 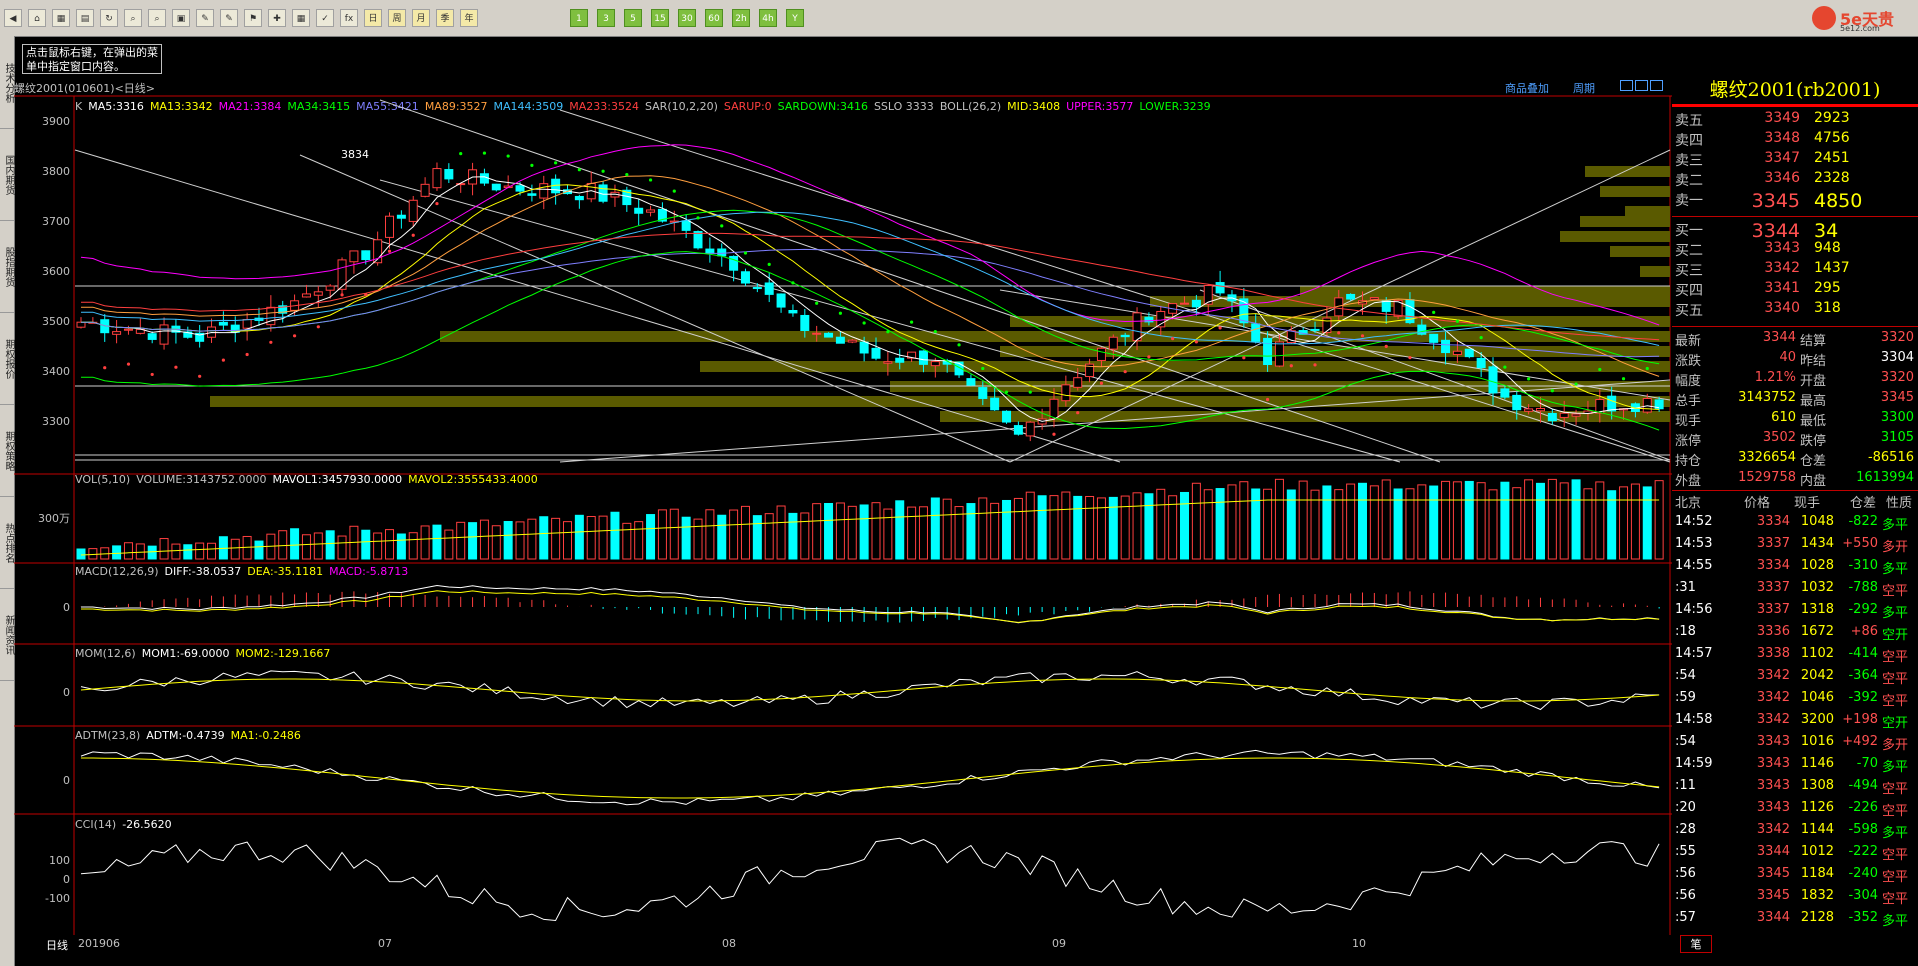 What do you see at coordinates (1795, 490) in the screenshot?
I see `ticks-divider` at bounding box center [1795, 490].